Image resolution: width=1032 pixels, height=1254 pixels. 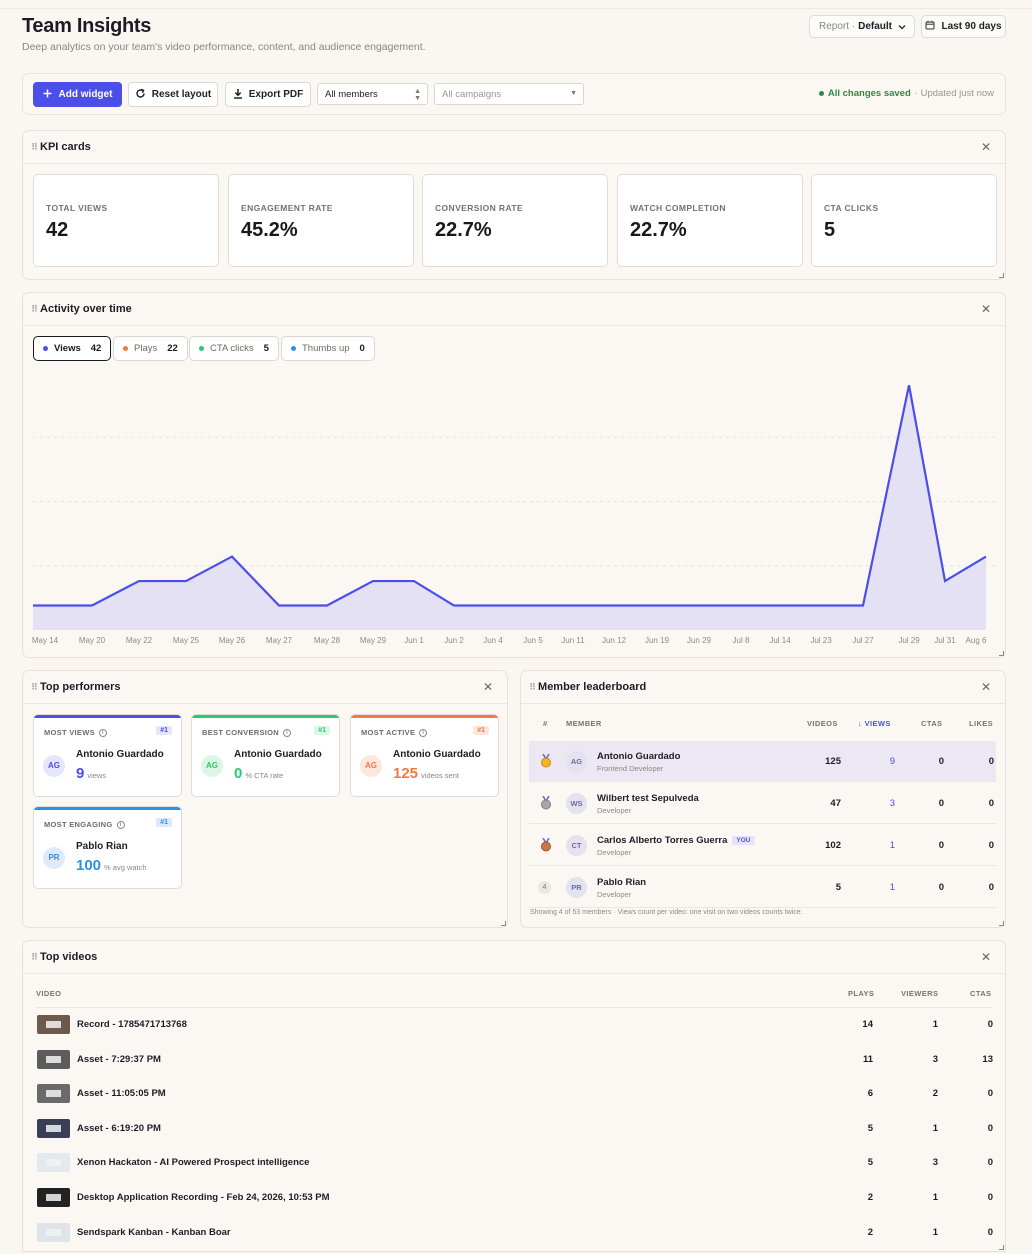 I want to click on col-header-likes: LIKES, so click(x=981, y=723).